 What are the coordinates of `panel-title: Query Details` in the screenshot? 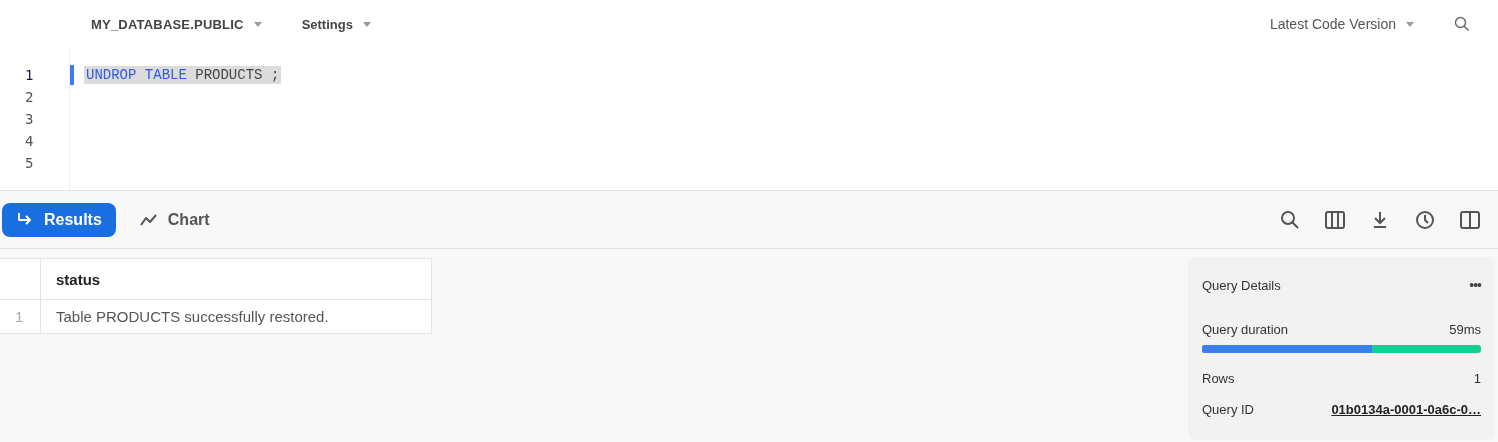 It's located at (1241, 285).